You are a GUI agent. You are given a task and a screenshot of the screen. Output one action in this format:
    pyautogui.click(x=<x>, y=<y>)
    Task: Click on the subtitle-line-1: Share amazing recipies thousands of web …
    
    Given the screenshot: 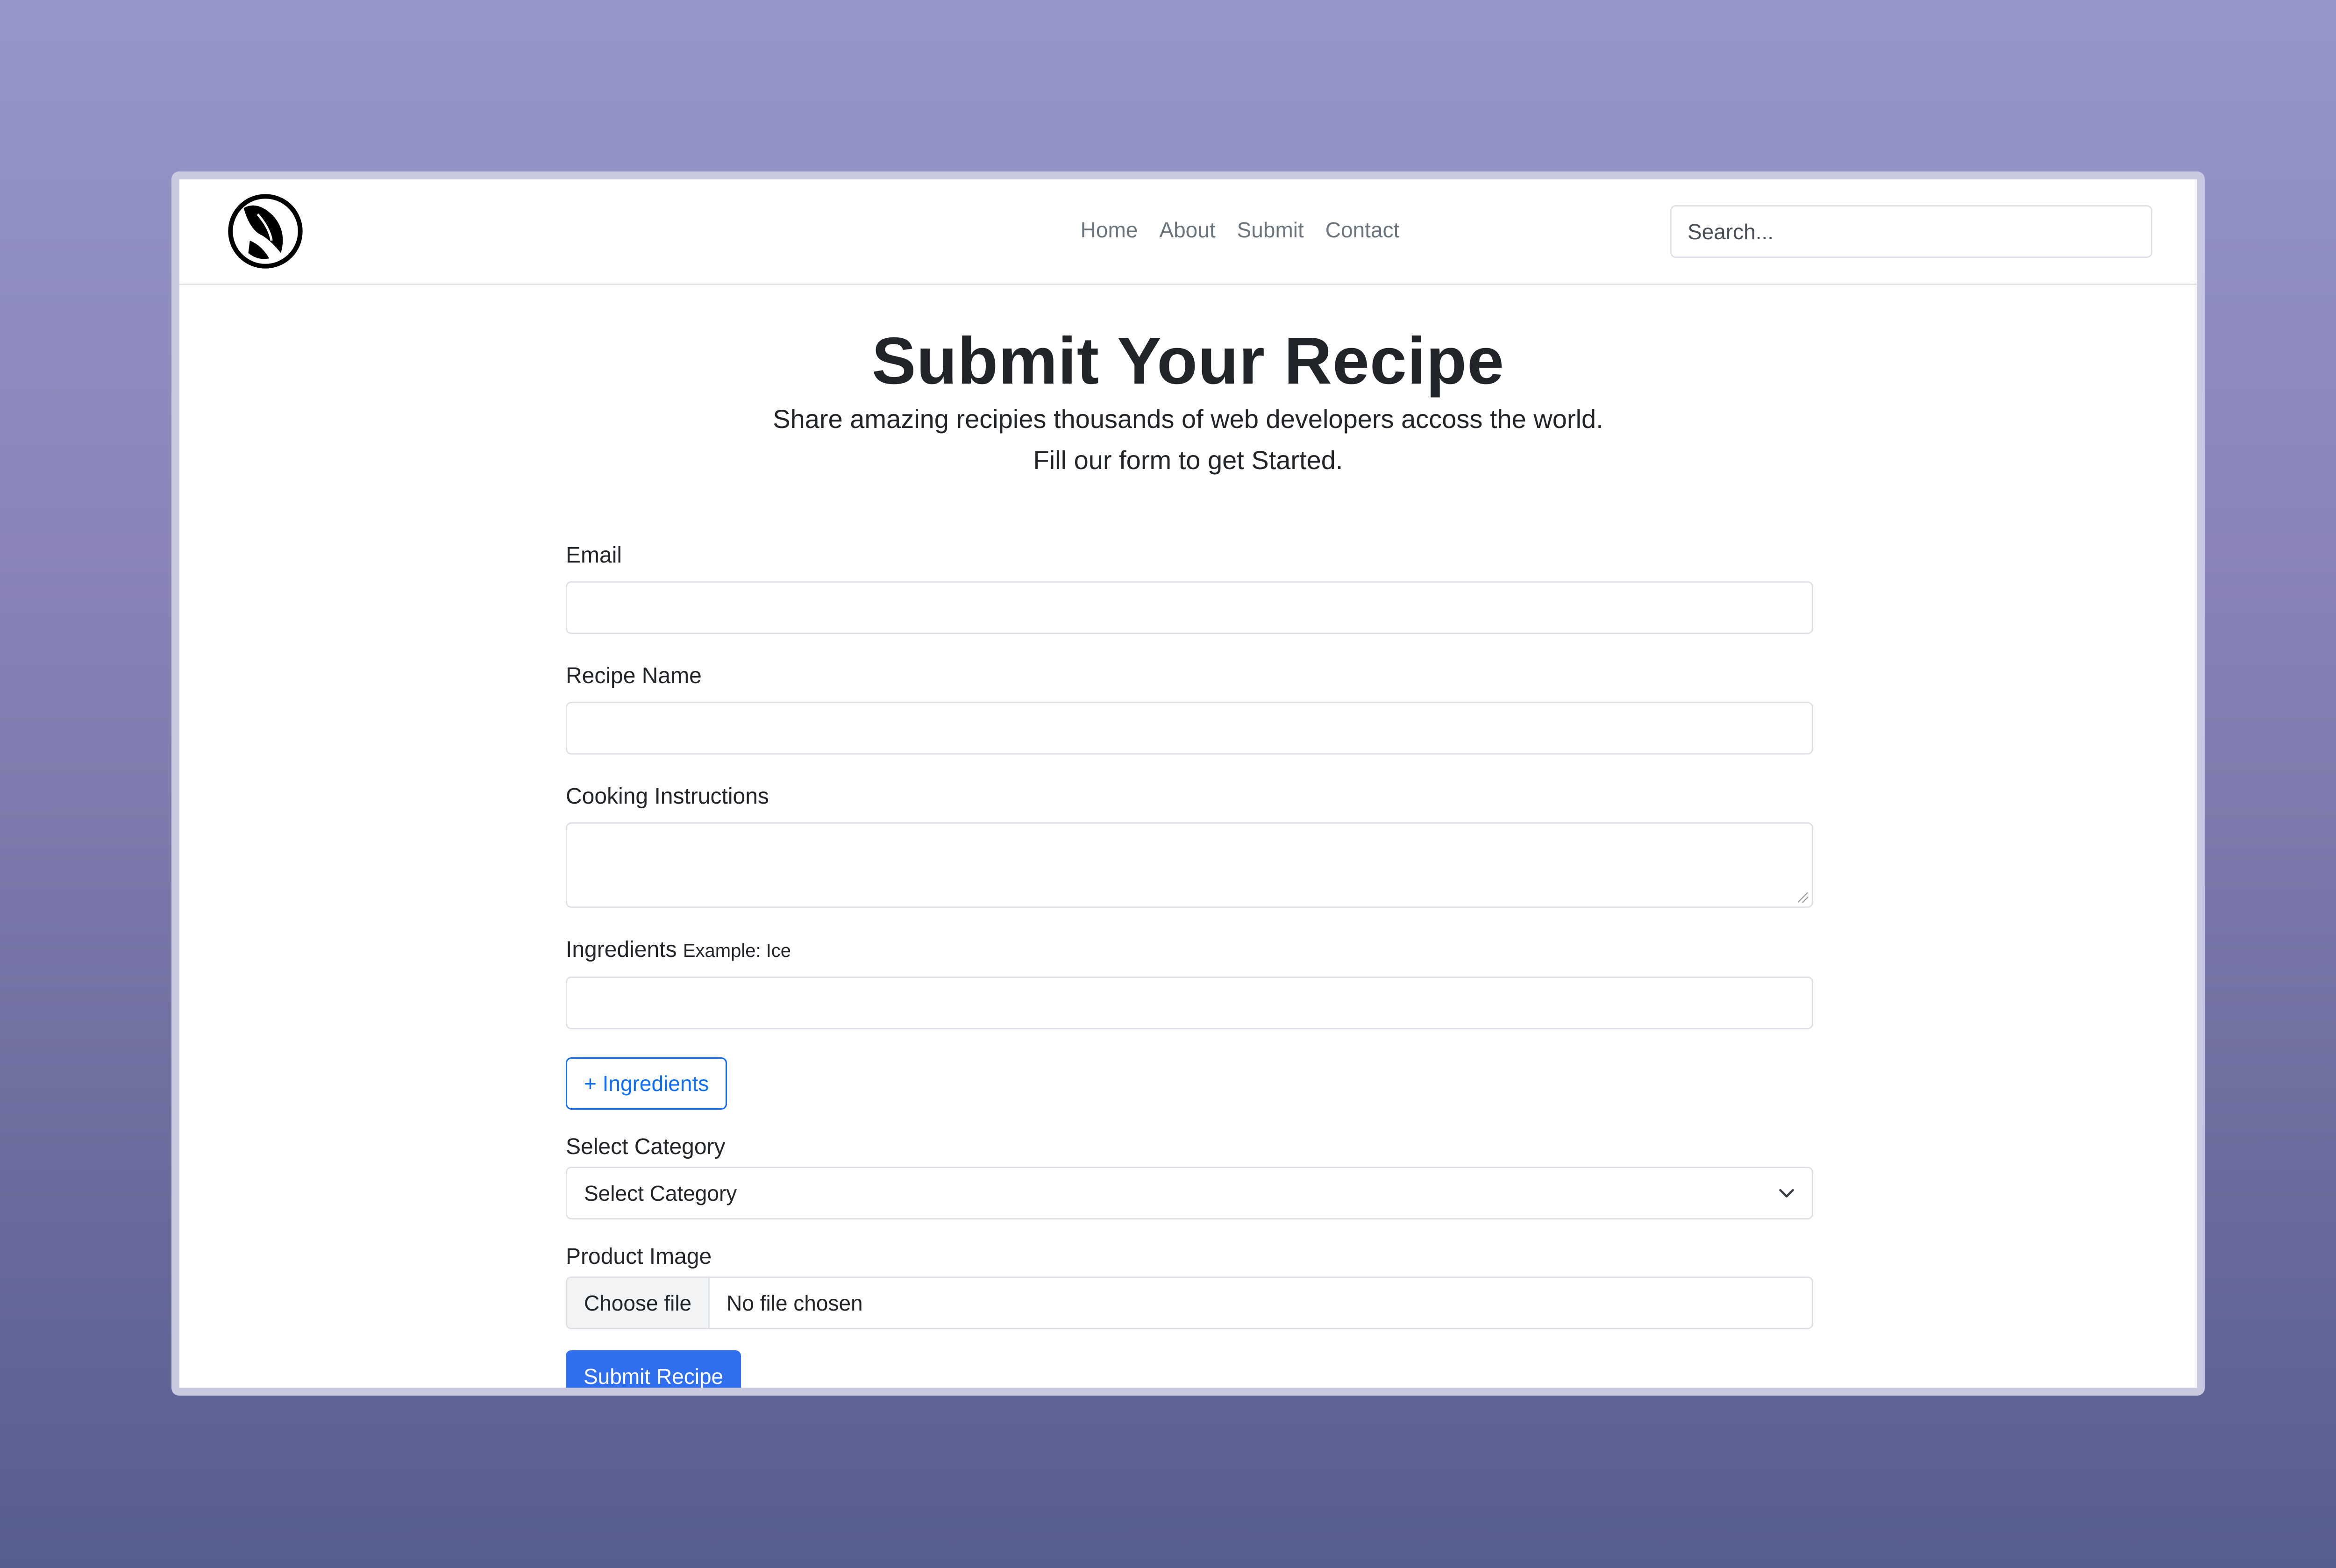 What is the action you would take?
    pyautogui.click(x=1188, y=419)
    